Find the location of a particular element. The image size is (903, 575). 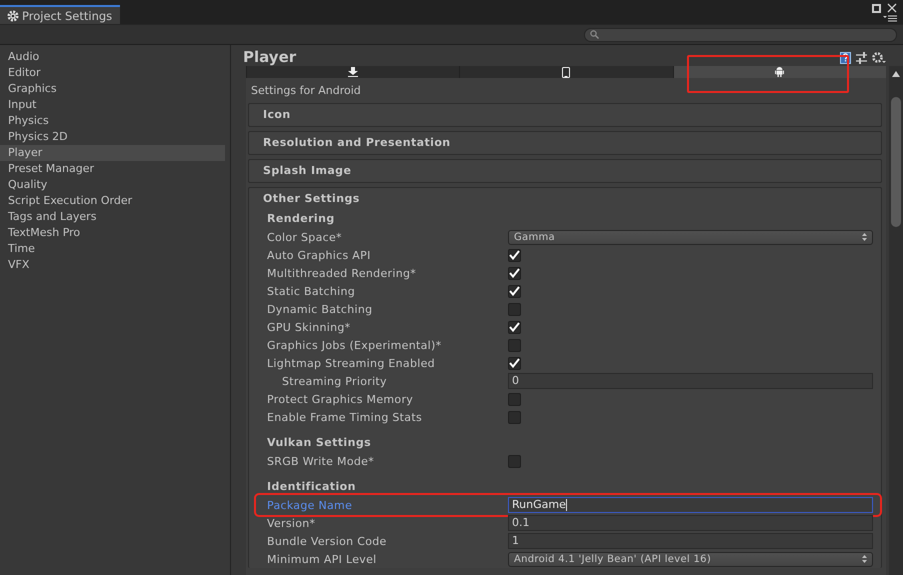

input-field: RunGame is located at coordinates (690, 505).